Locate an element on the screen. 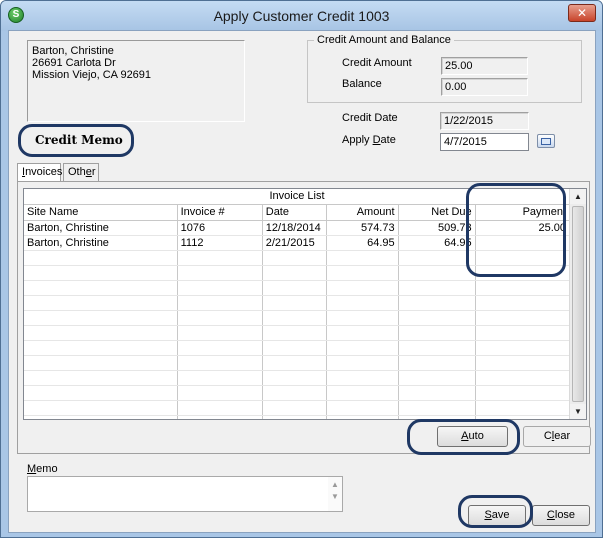 The width and height of the screenshot is (603, 538). close-button-mnemonic: C is located at coordinates (550, 515).